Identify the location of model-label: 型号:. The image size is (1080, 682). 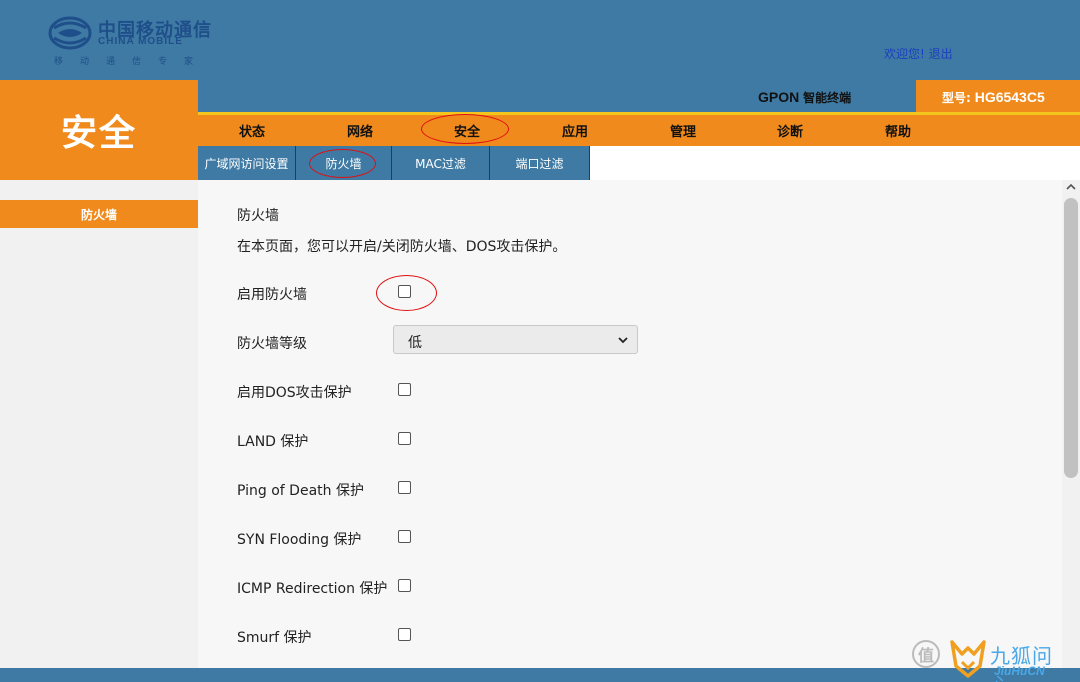
(956, 98).